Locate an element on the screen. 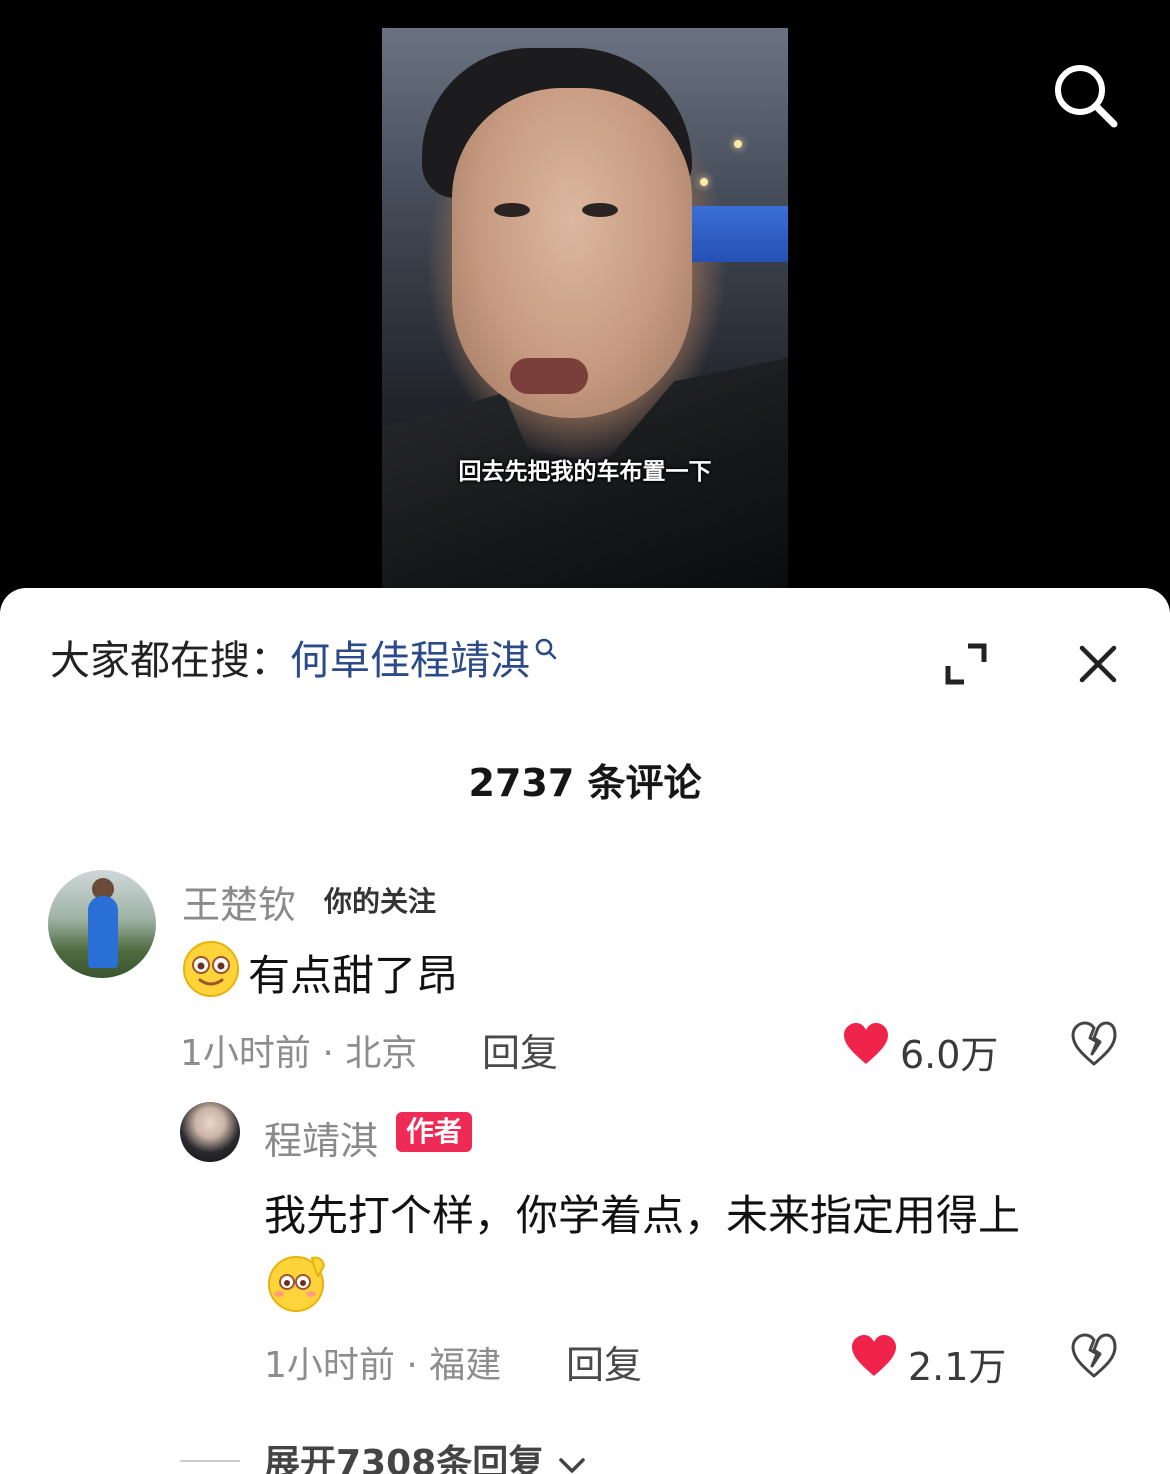 The width and height of the screenshot is (1170, 1474). shy-emoji is located at coordinates (297, 1284).